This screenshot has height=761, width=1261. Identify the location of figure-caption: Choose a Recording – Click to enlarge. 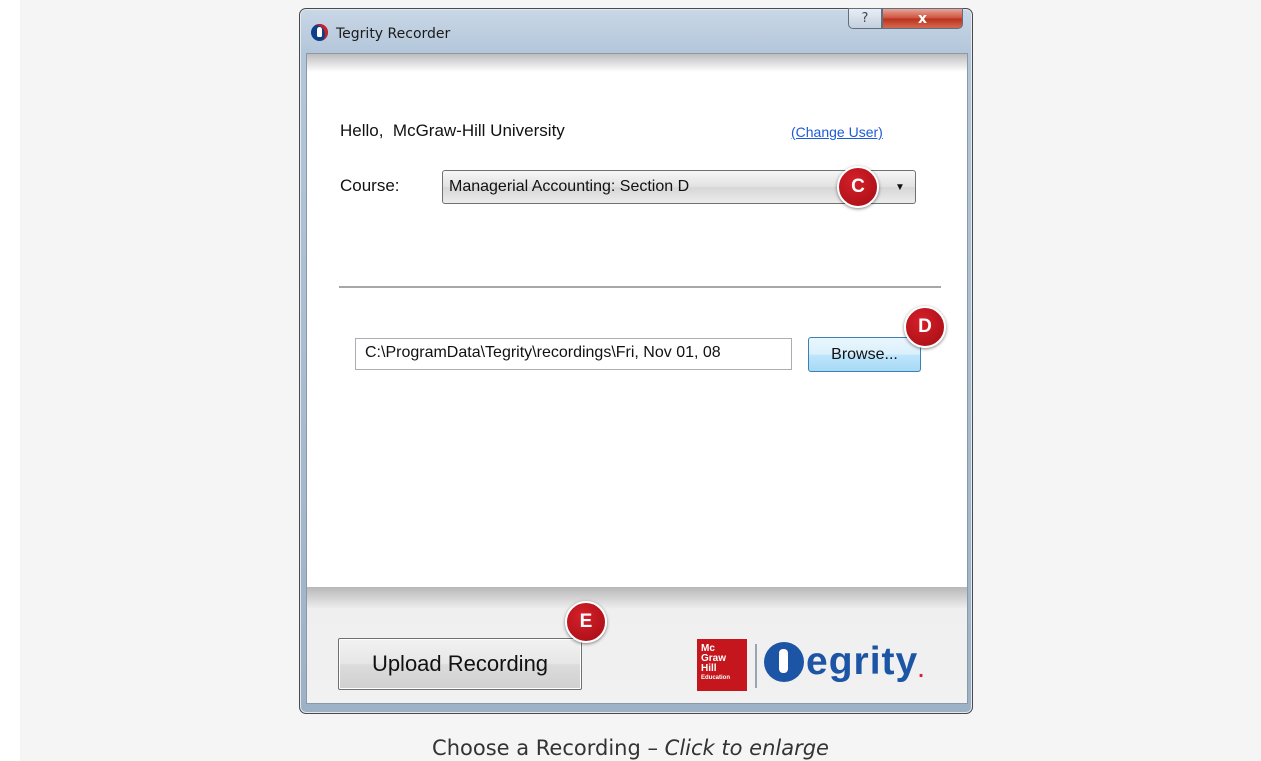
(630, 748).